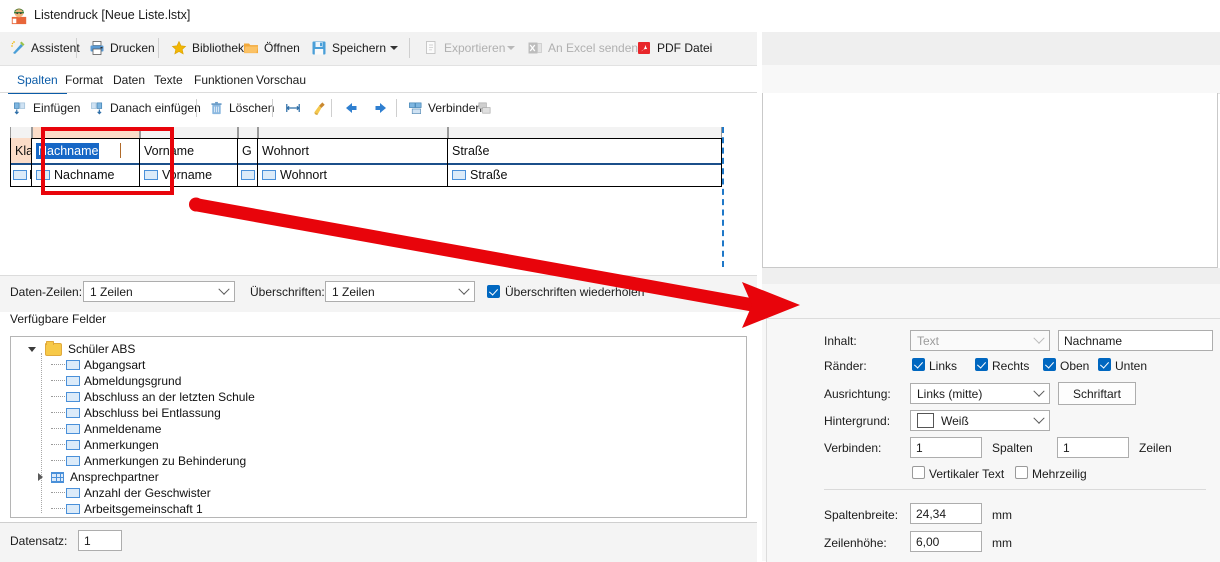 This screenshot has width=1220, height=562. Describe the element at coordinates (1135, 340) in the screenshot. I see `content-value-input: Nachname` at that location.